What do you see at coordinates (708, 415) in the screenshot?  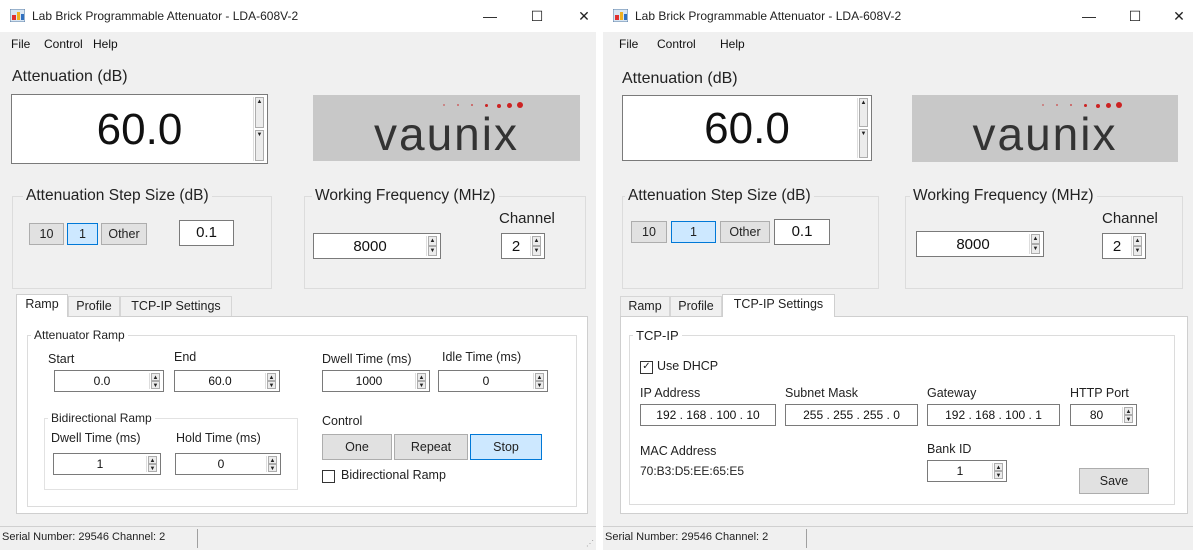 I see `ip-address-input: 192 . 168 . 100 . 10` at bounding box center [708, 415].